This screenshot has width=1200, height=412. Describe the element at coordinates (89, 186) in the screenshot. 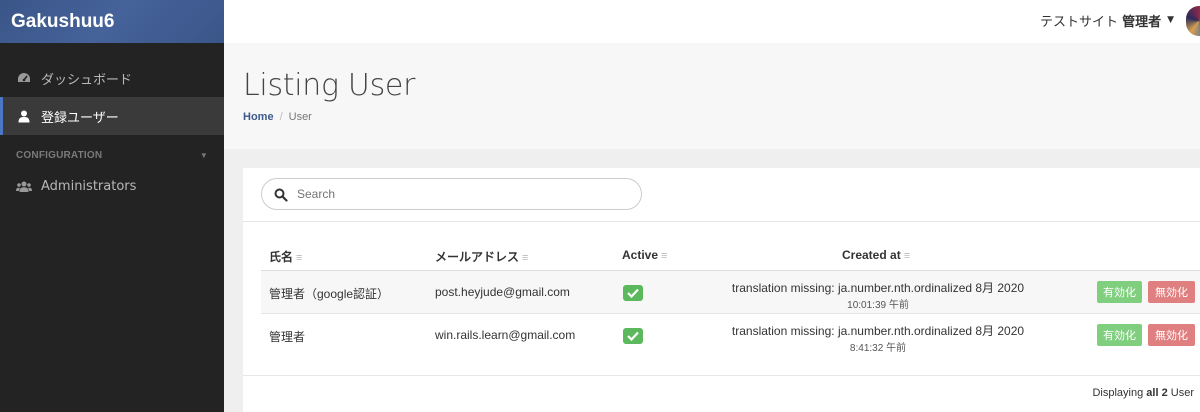

I see `sidebar-item-label: Administrators` at that location.